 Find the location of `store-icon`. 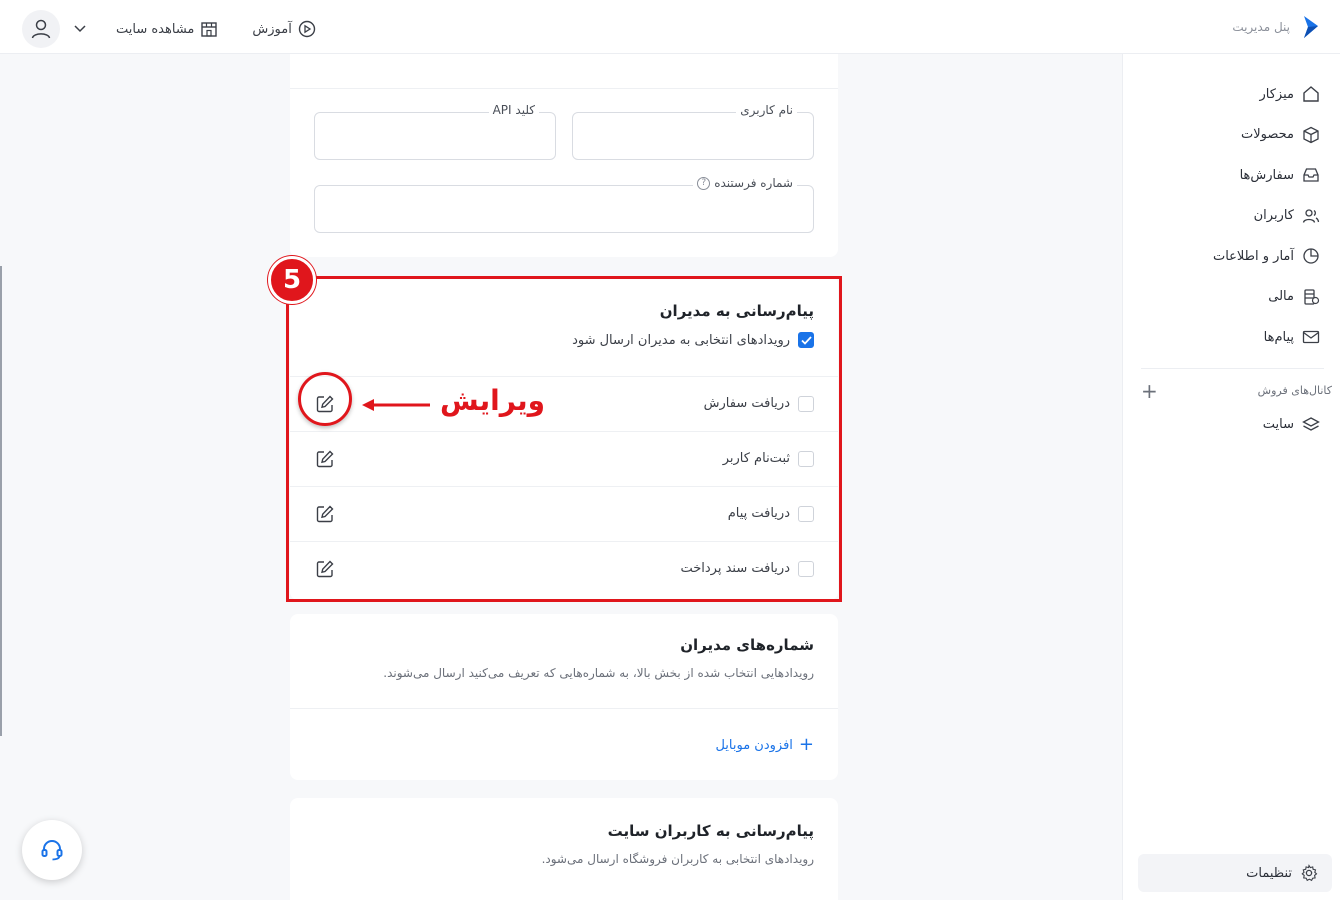

store-icon is located at coordinates (209, 29).